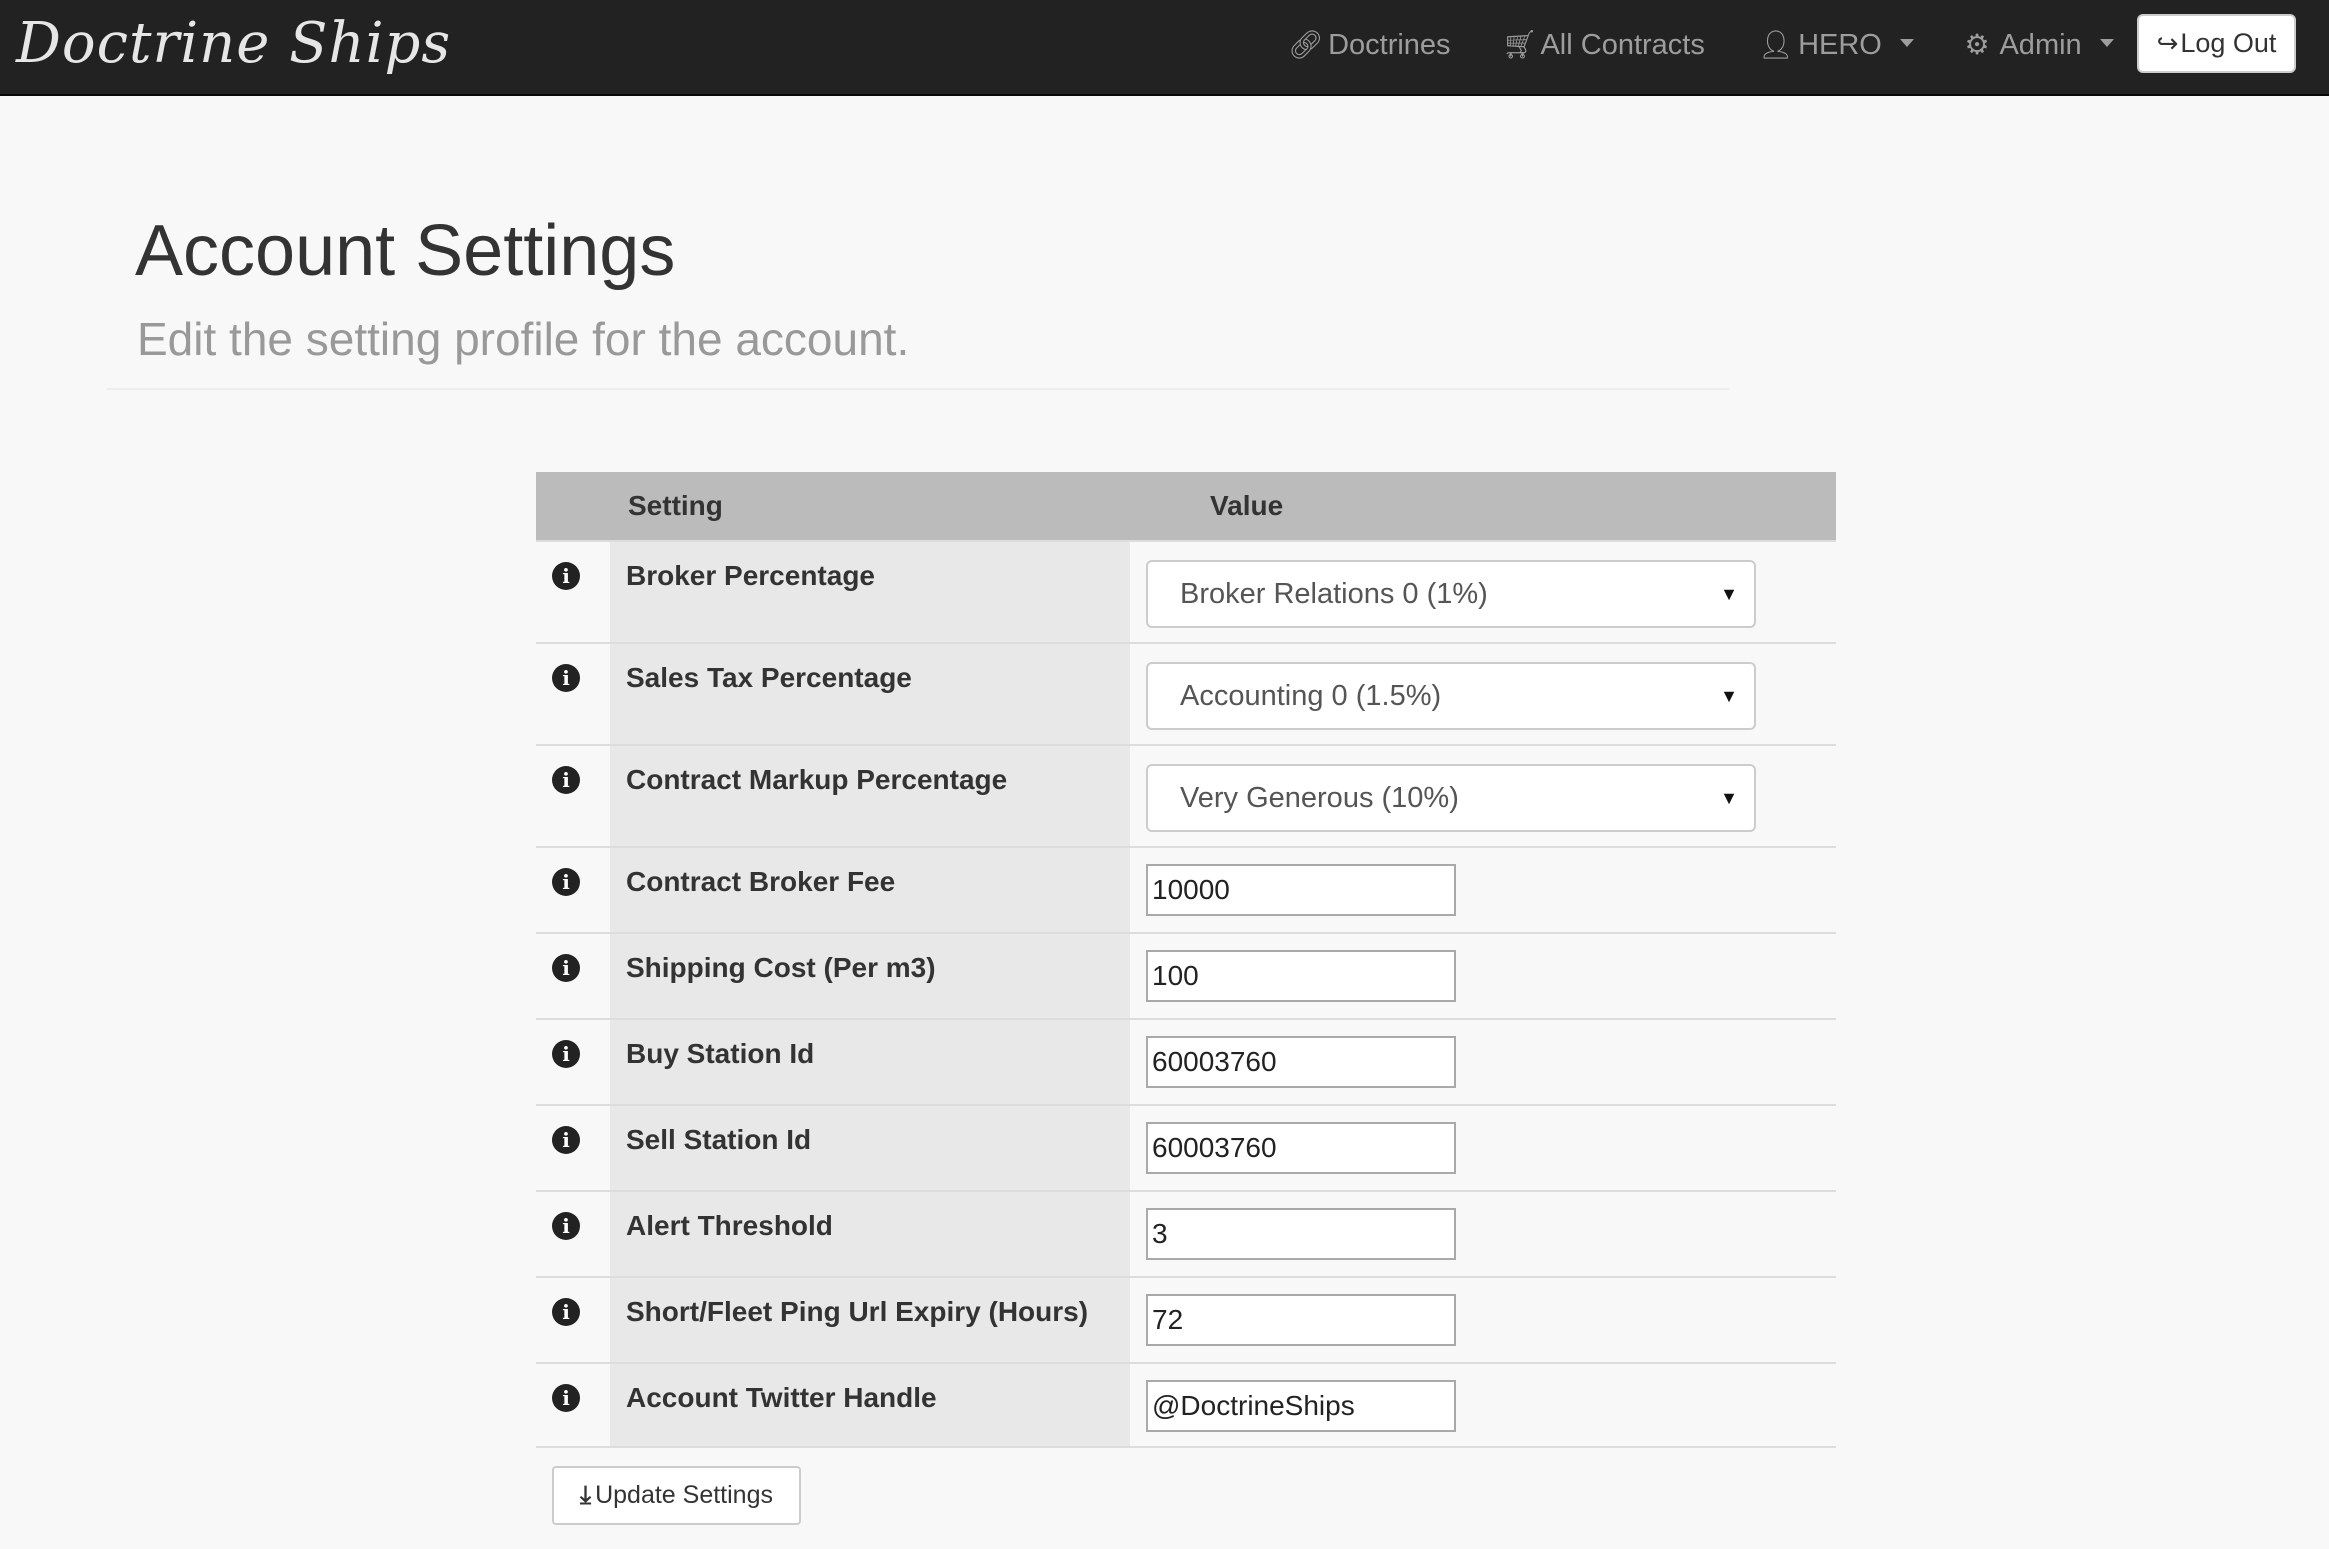 This screenshot has height=1549, width=2329. I want to click on nav-admin-label: Admin, so click(2040, 45).